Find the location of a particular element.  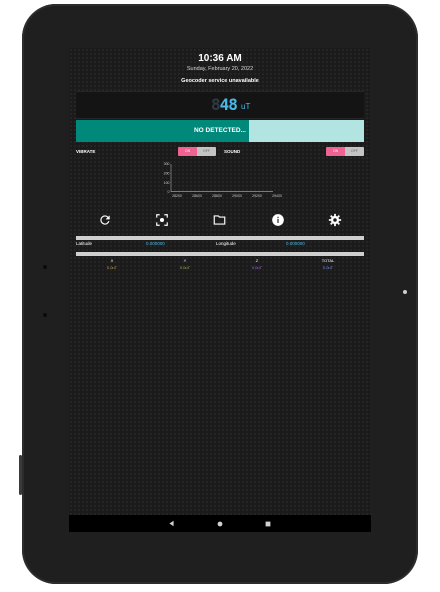

location-divider is located at coordinates (220, 238).